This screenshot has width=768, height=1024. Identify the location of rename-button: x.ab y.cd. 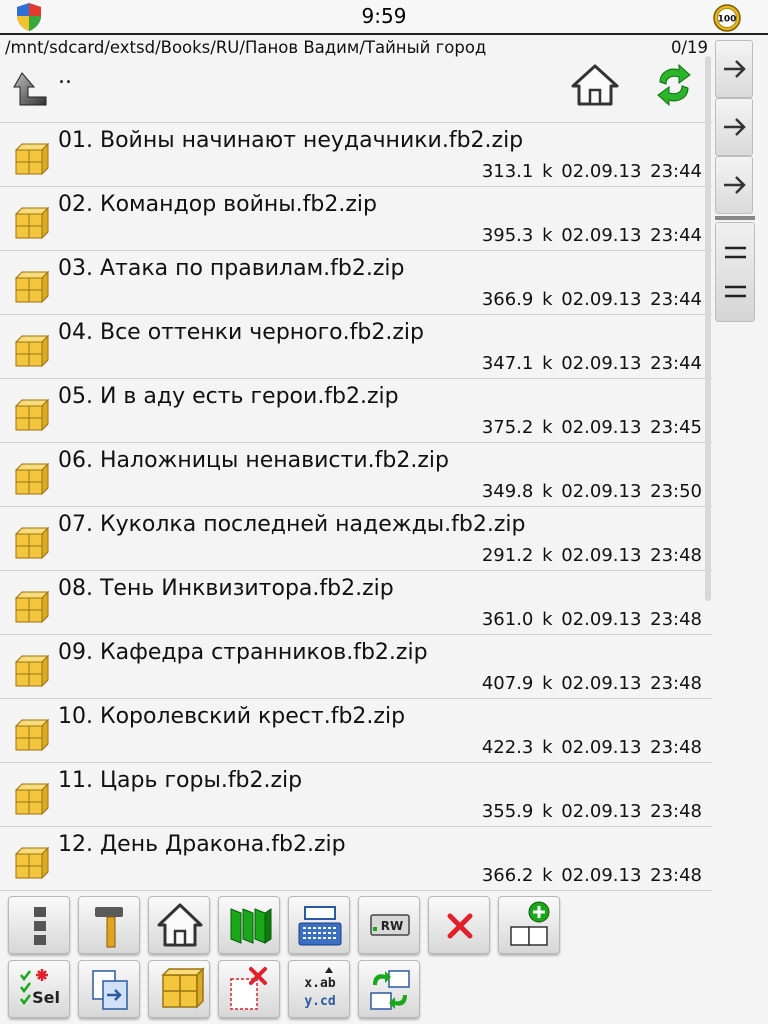
(319, 989).